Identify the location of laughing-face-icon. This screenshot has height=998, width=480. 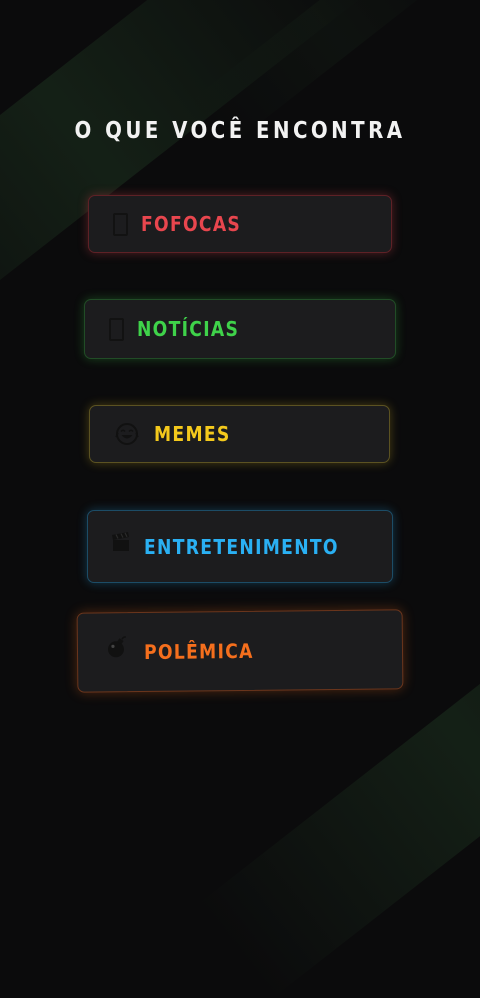
(127, 434).